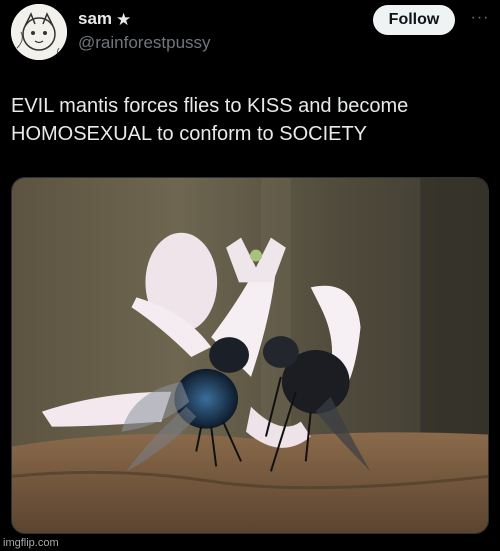 This screenshot has width=500, height=551. I want to click on author-name-row: sam ★, so click(104, 19).